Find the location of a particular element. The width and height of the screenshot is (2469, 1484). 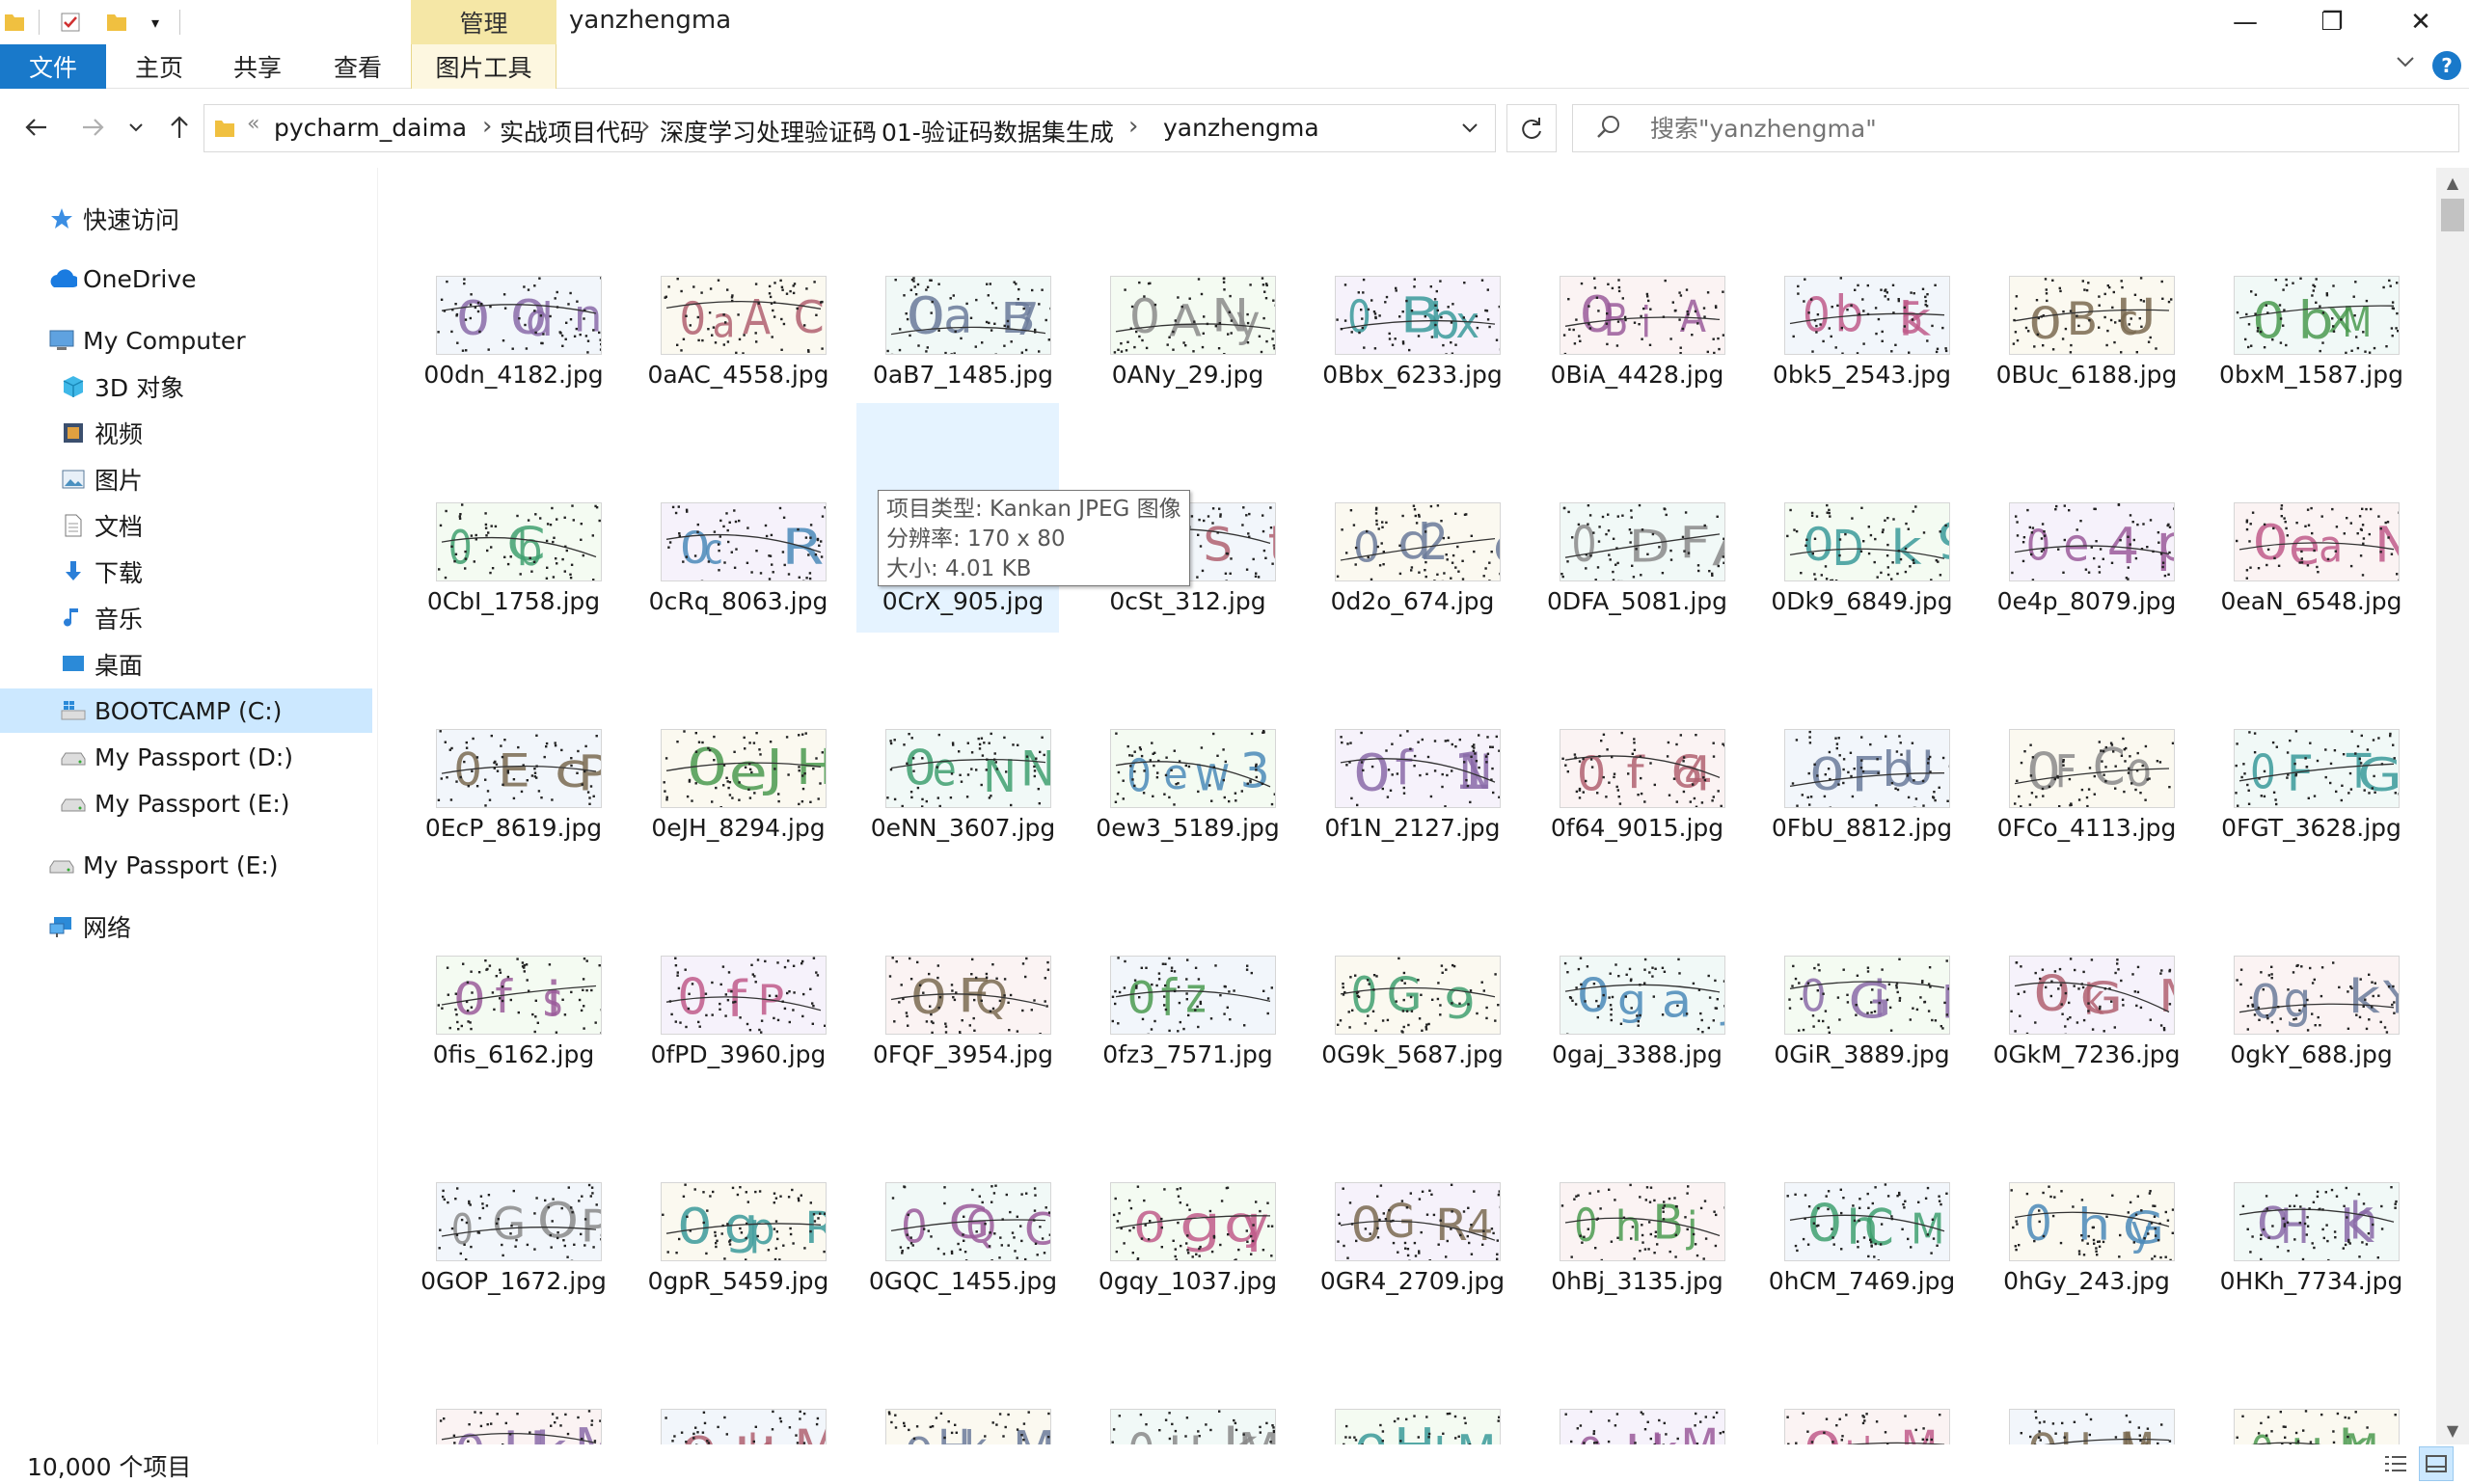

tab-file: 文件 is located at coordinates (53, 66).